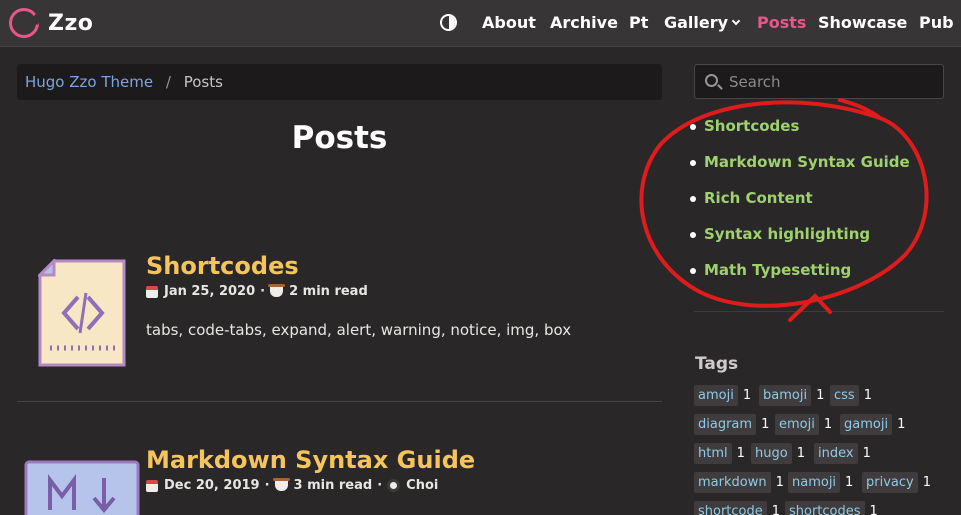 The image size is (961, 515). What do you see at coordinates (825, 508) in the screenshot?
I see `tag-name: shortcodes` at bounding box center [825, 508].